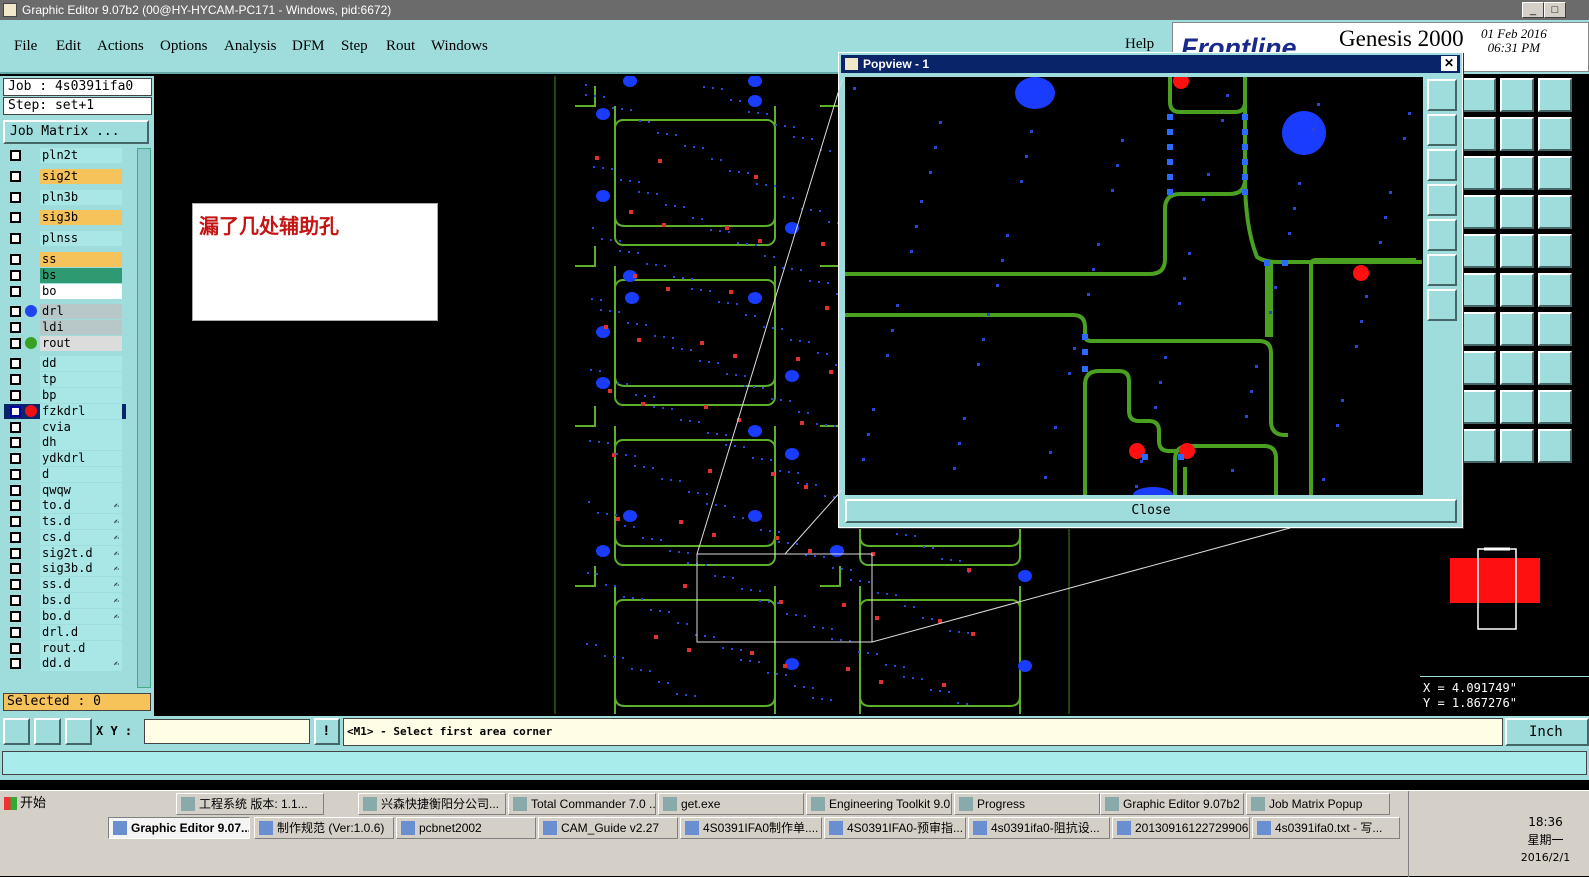  Describe the element at coordinates (608, 828) in the screenshot. I see `taskbar-button: CAM_Guide v2.27` at that location.